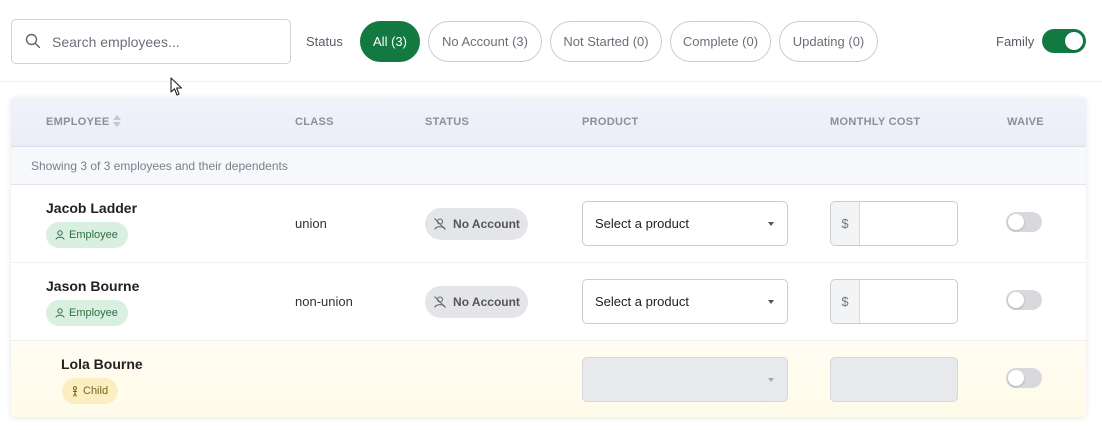  Describe the element at coordinates (894, 379) in the screenshot. I see `monthly-cost-input-disabled` at that location.